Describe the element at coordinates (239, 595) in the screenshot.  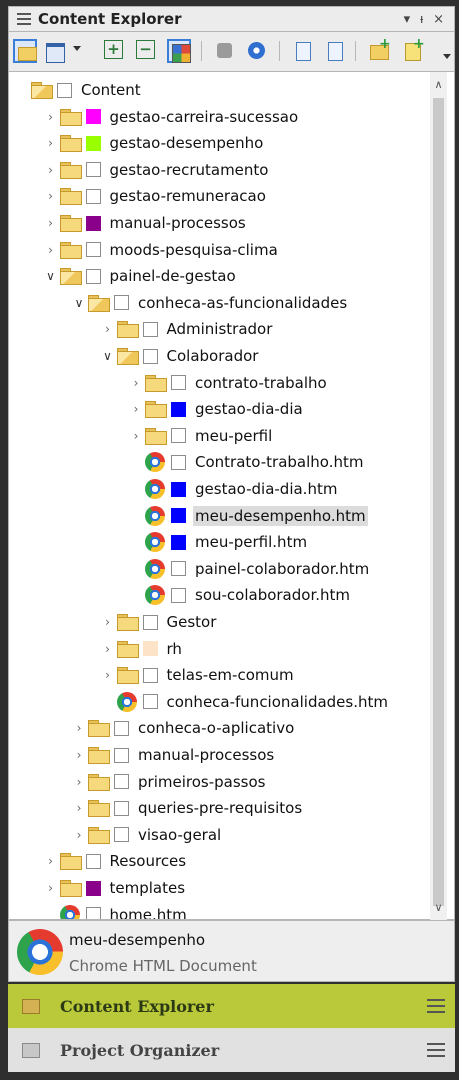
I see `tree-file-row: sou-colaborador.htm` at that location.